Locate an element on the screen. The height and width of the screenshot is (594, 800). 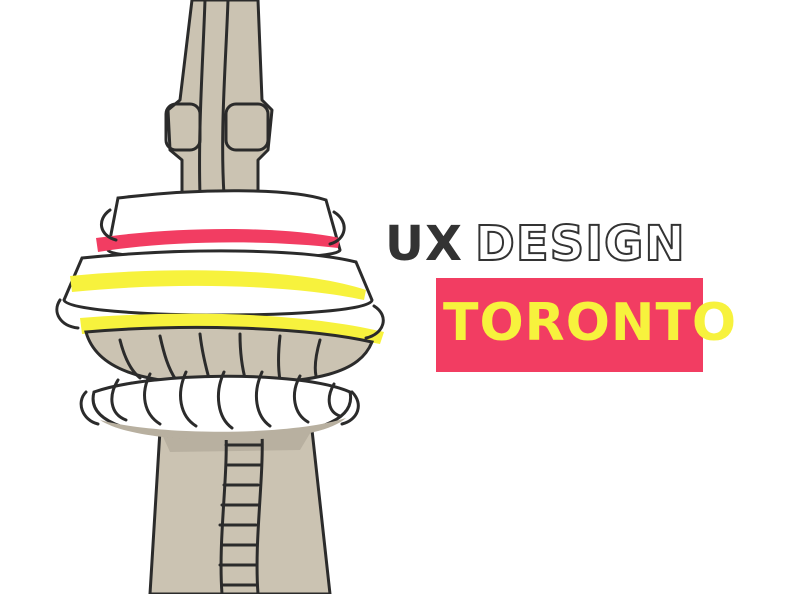
city-name: TORONTO is located at coordinates (590, 323).